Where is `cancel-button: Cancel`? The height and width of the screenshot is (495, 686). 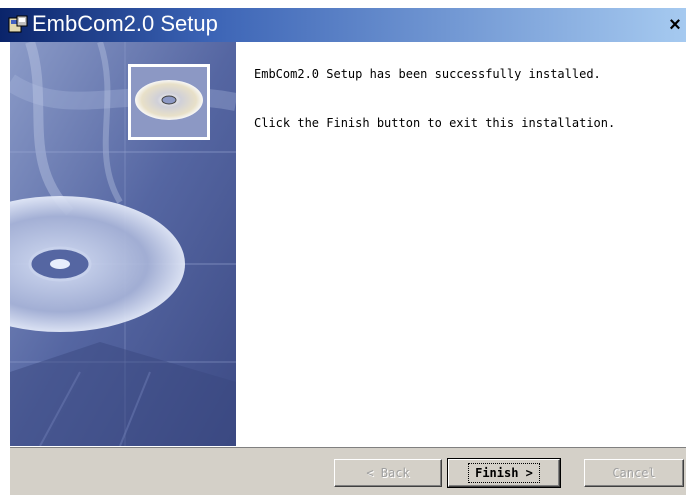
cancel-button: Cancel is located at coordinates (634, 473).